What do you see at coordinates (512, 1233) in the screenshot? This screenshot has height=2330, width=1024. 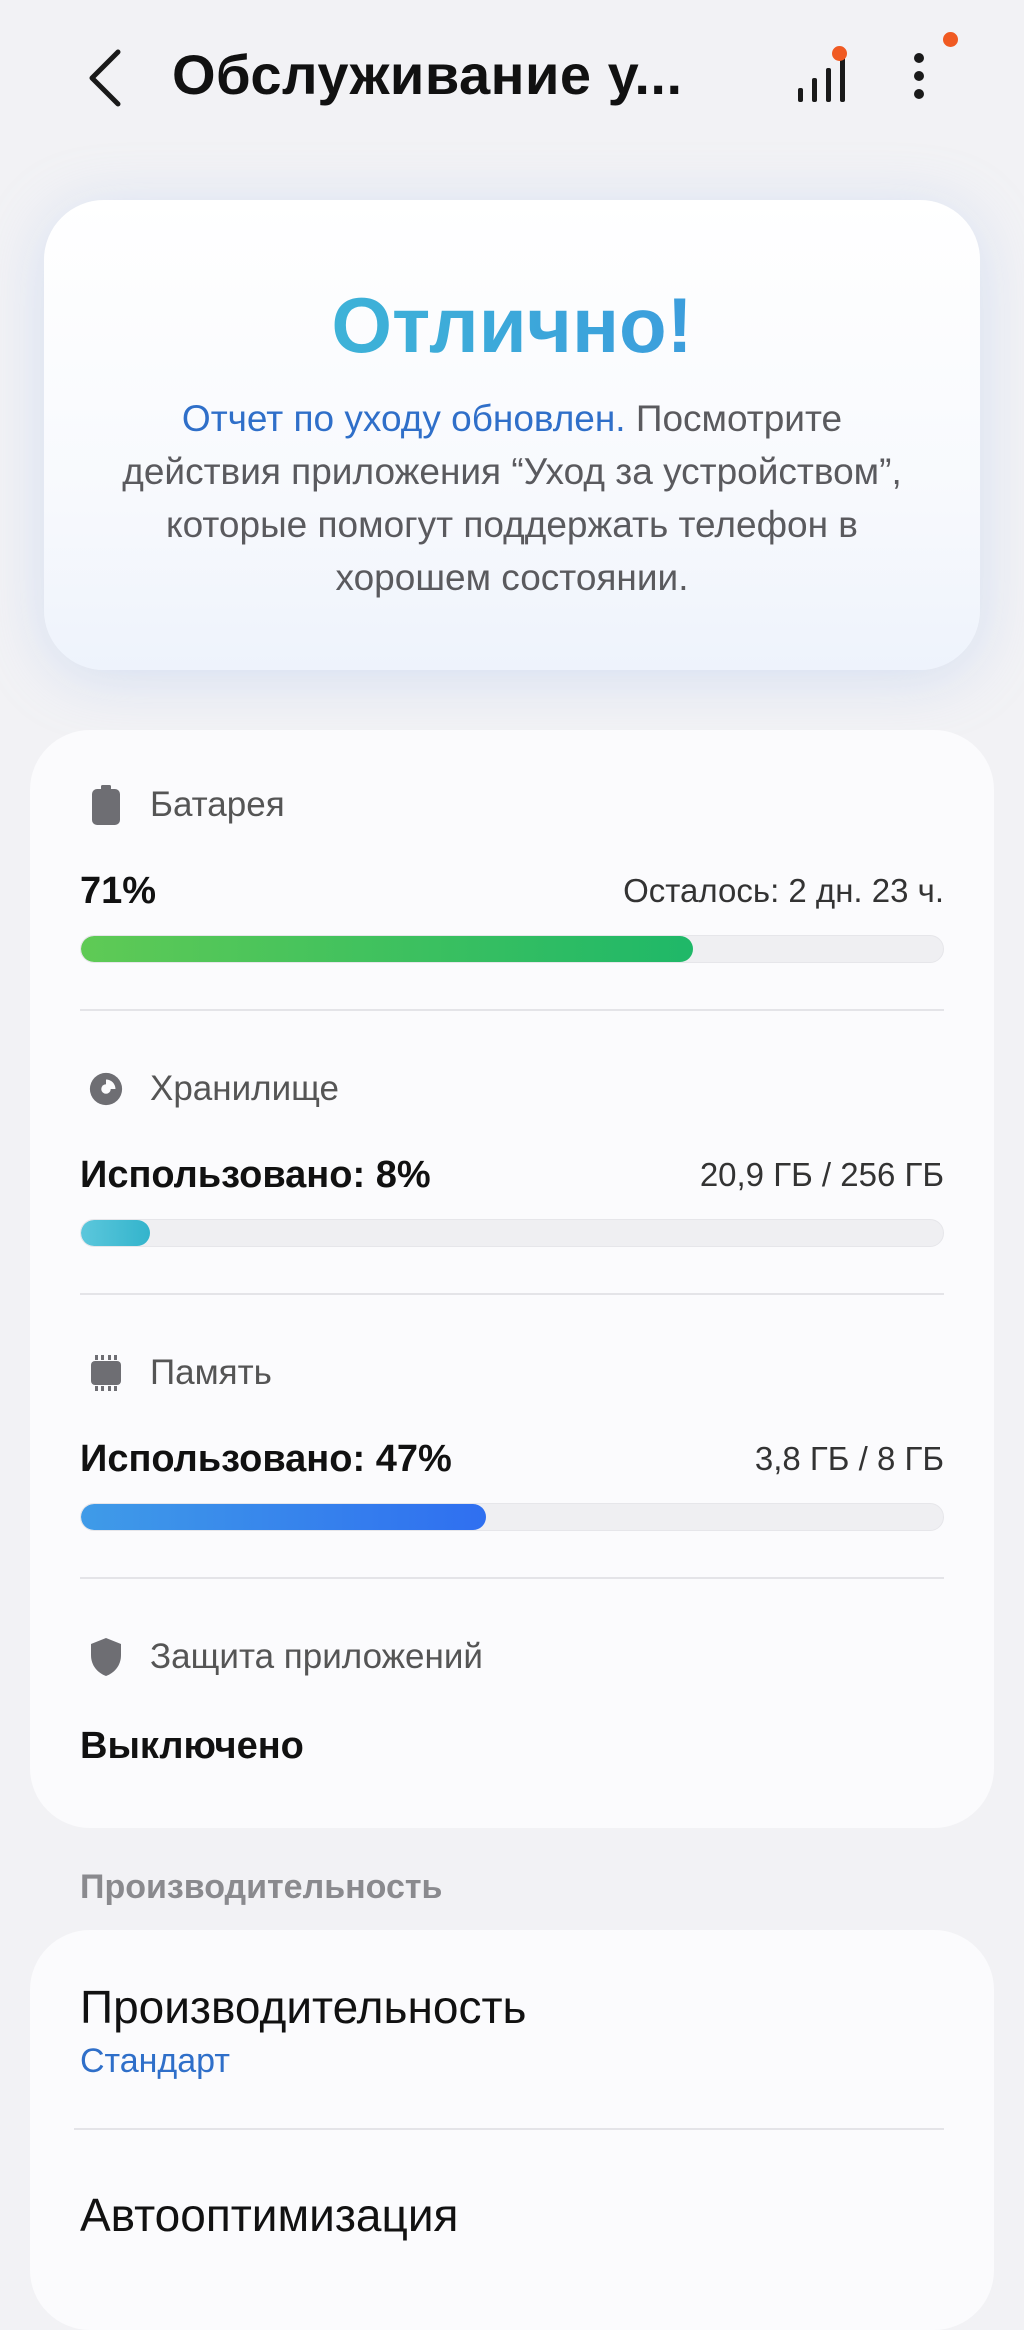 I see `storage-progress-bar` at bounding box center [512, 1233].